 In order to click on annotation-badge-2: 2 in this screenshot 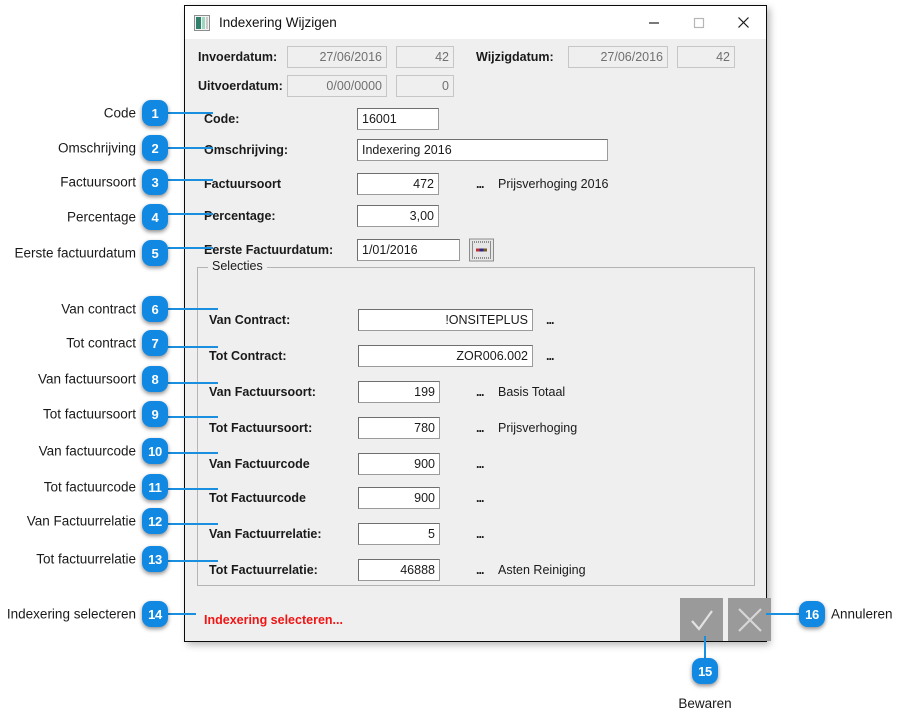, I will do `click(155, 148)`.